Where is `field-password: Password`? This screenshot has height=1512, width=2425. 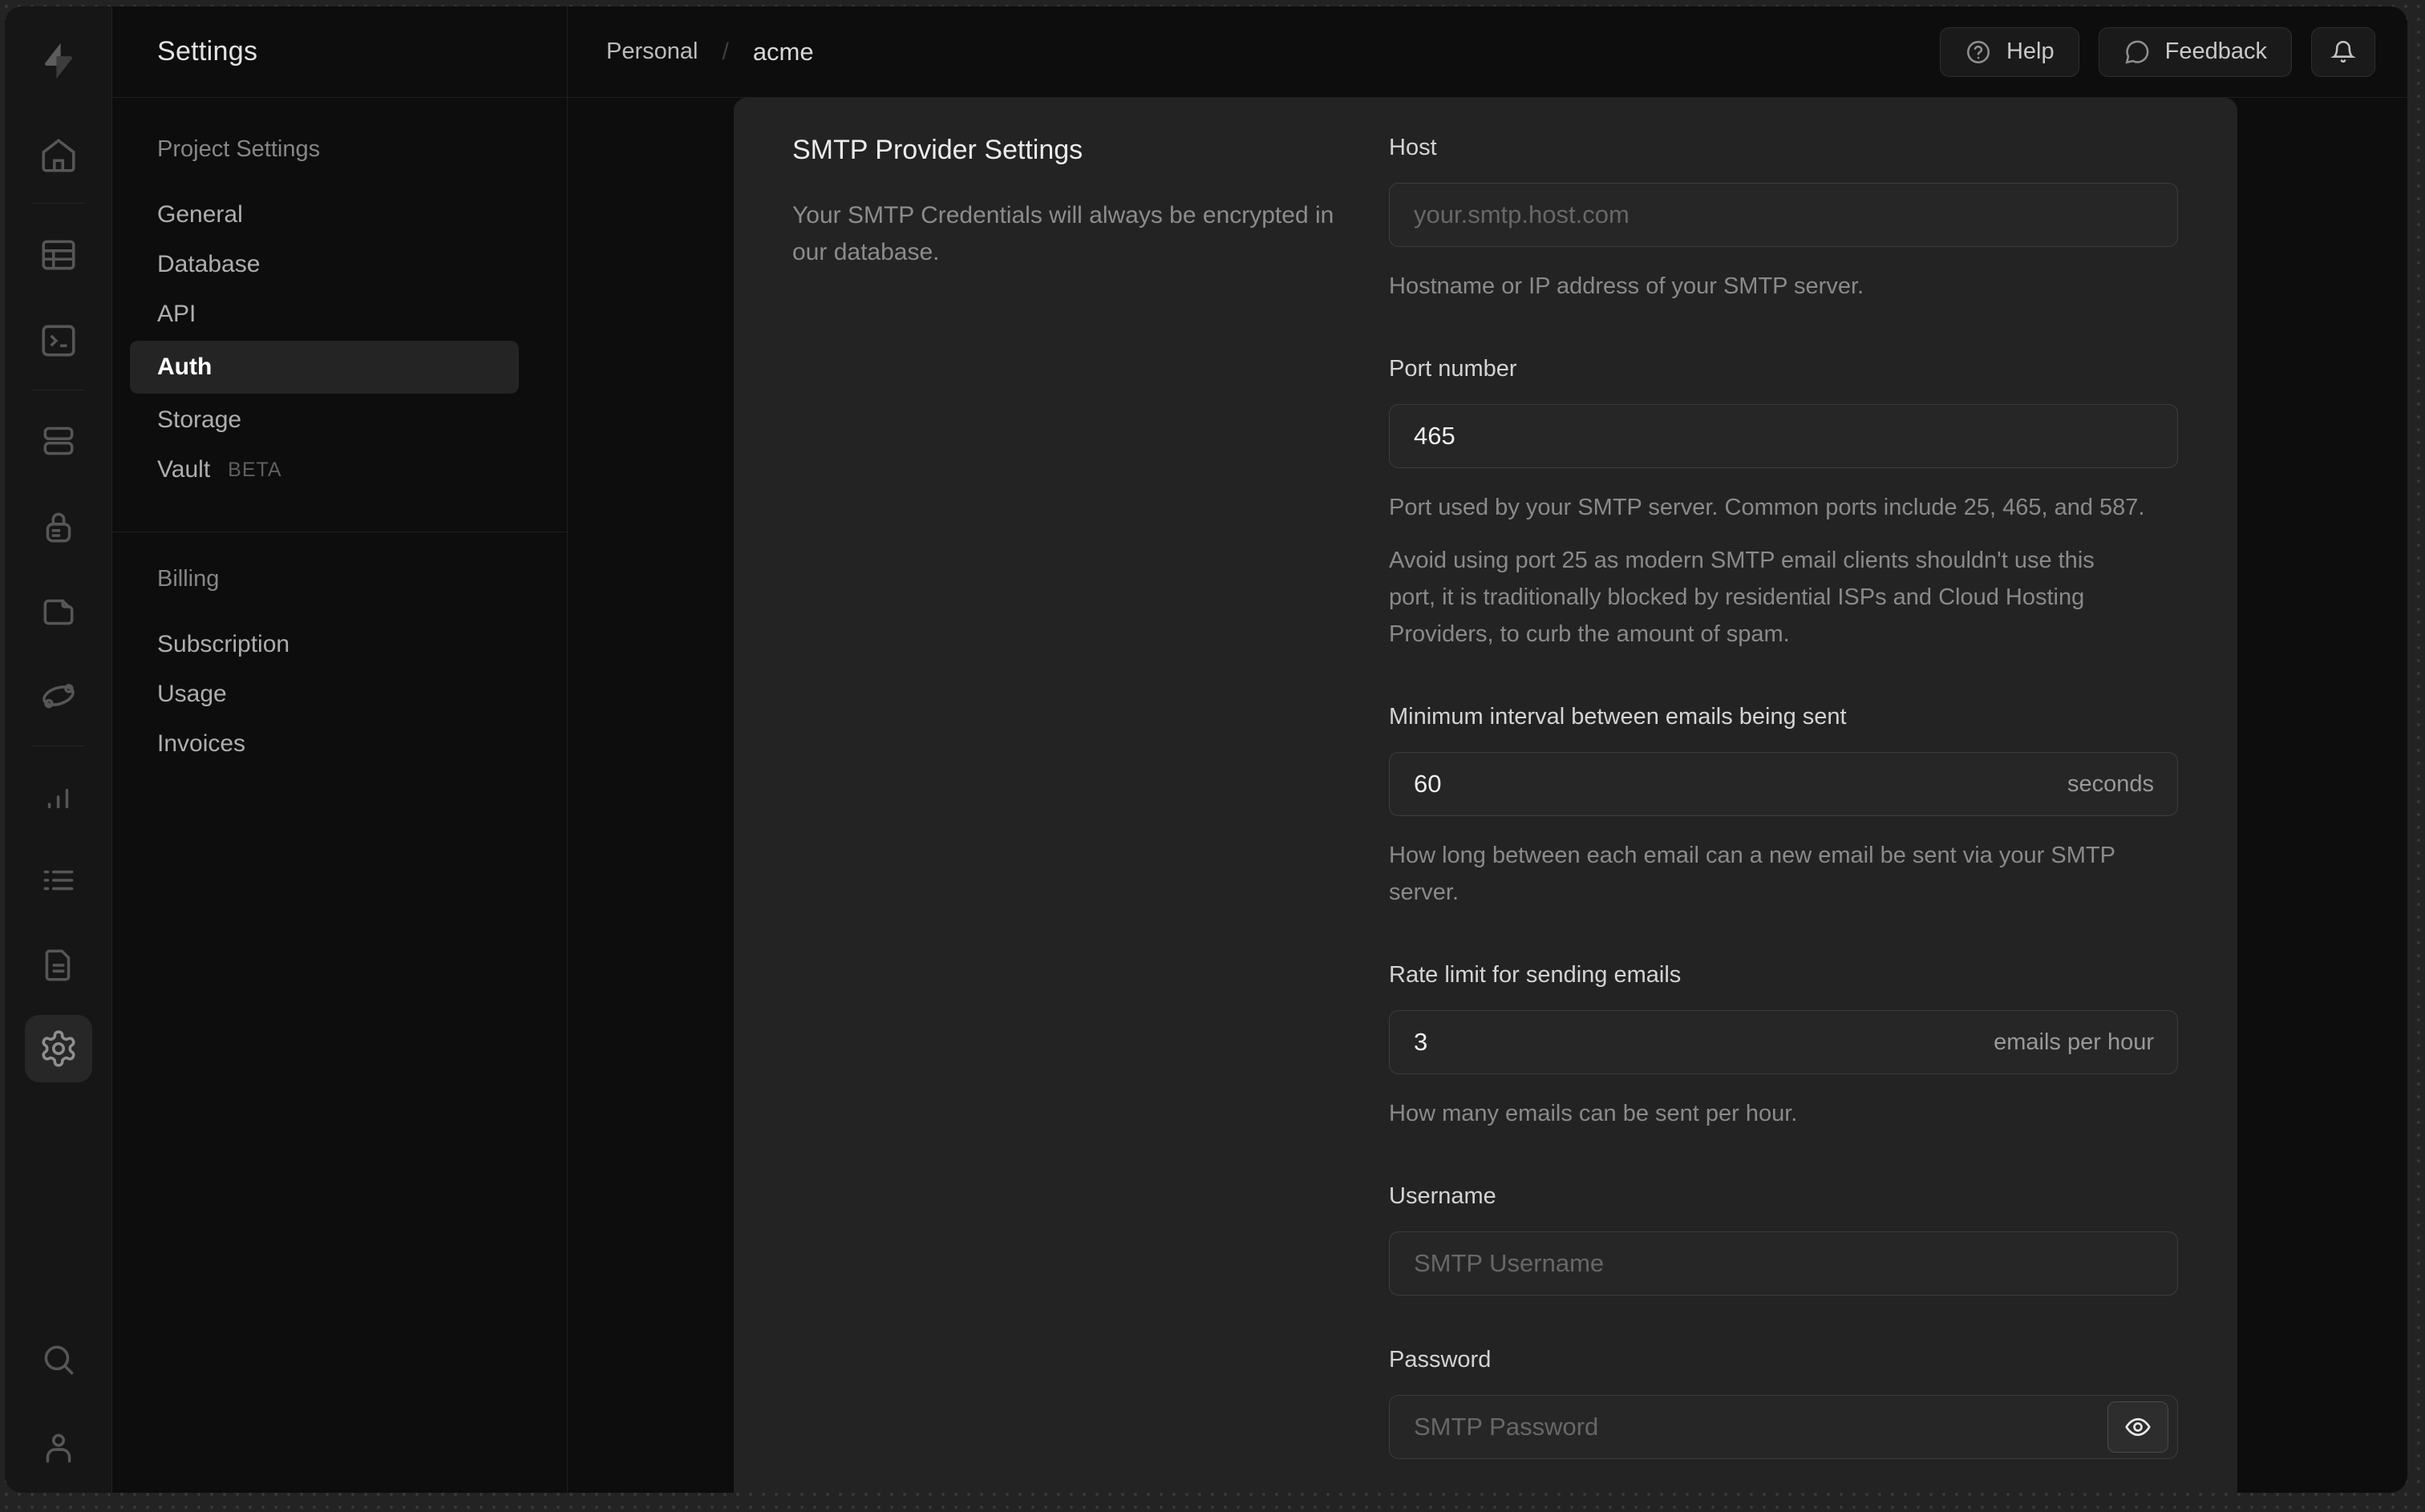
field-password: Password is located at coordinates (1783, 1402).